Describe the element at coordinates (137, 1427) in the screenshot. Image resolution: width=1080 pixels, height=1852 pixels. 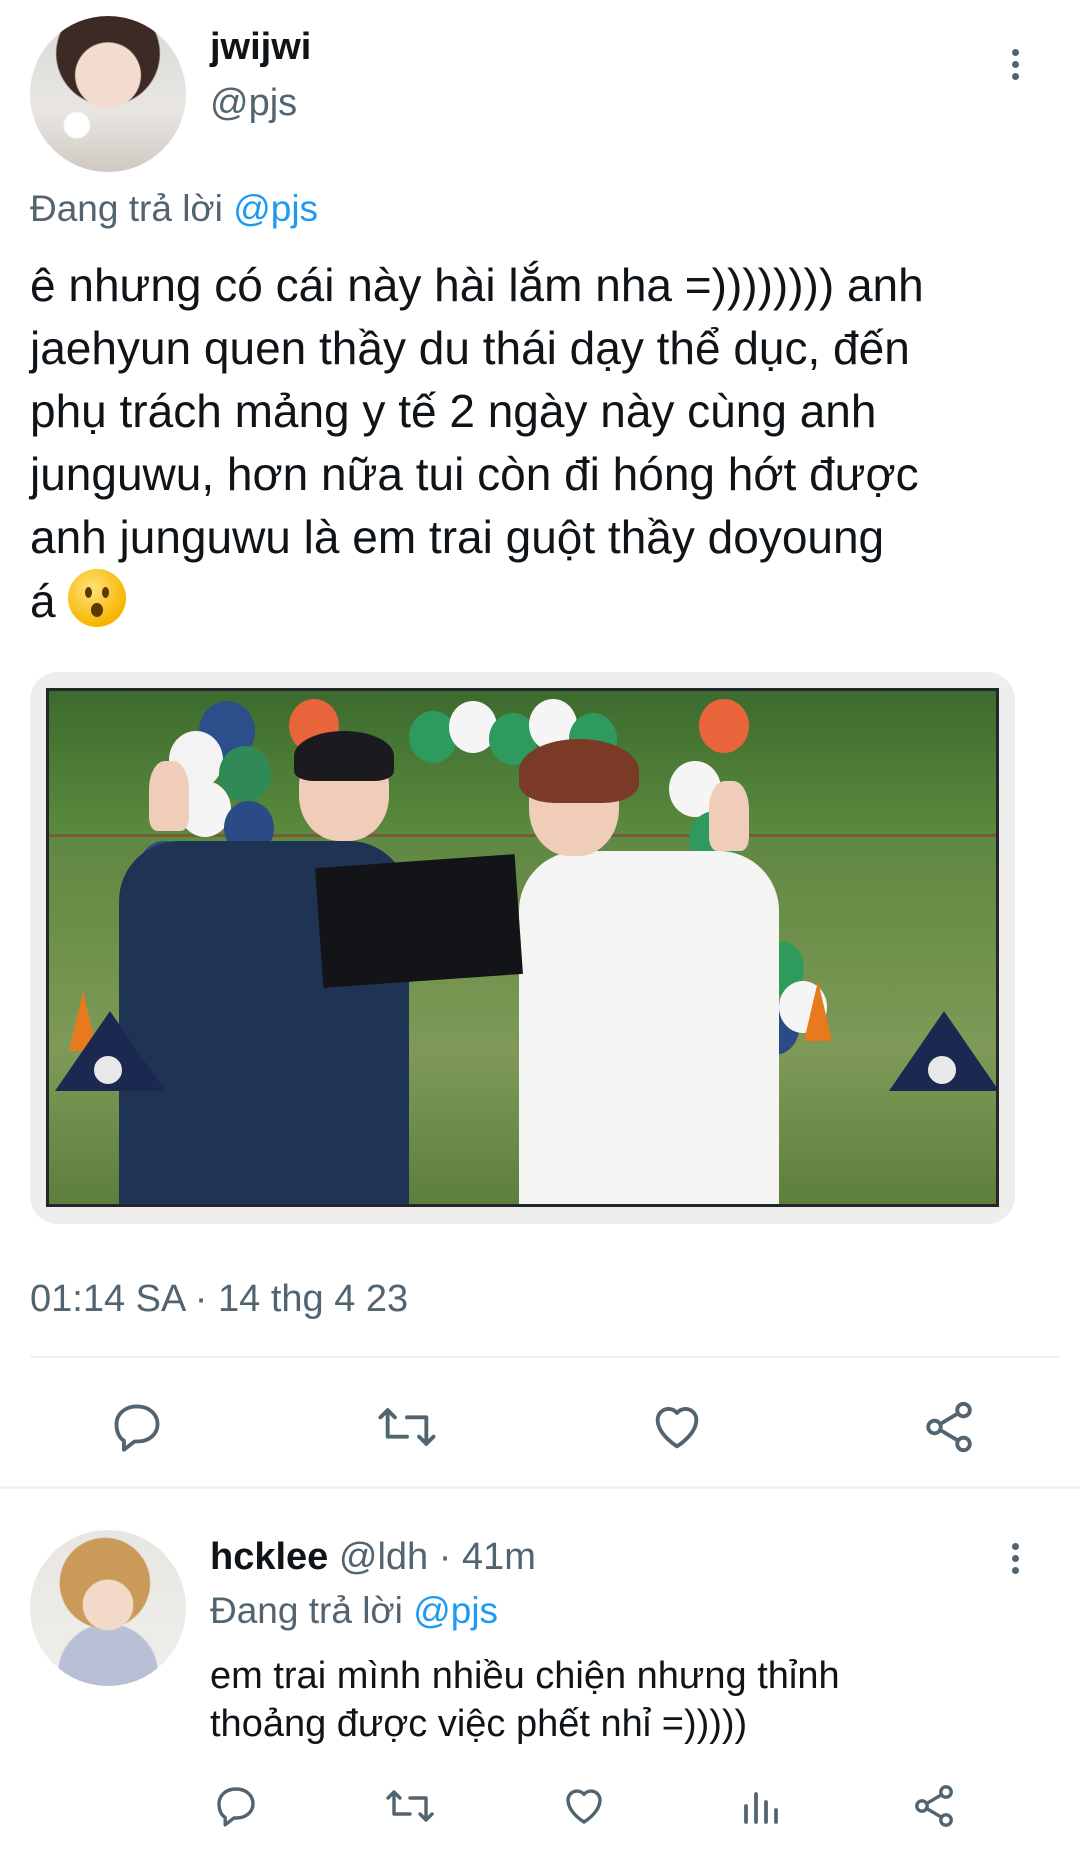
I see `reply-icon` at that location.